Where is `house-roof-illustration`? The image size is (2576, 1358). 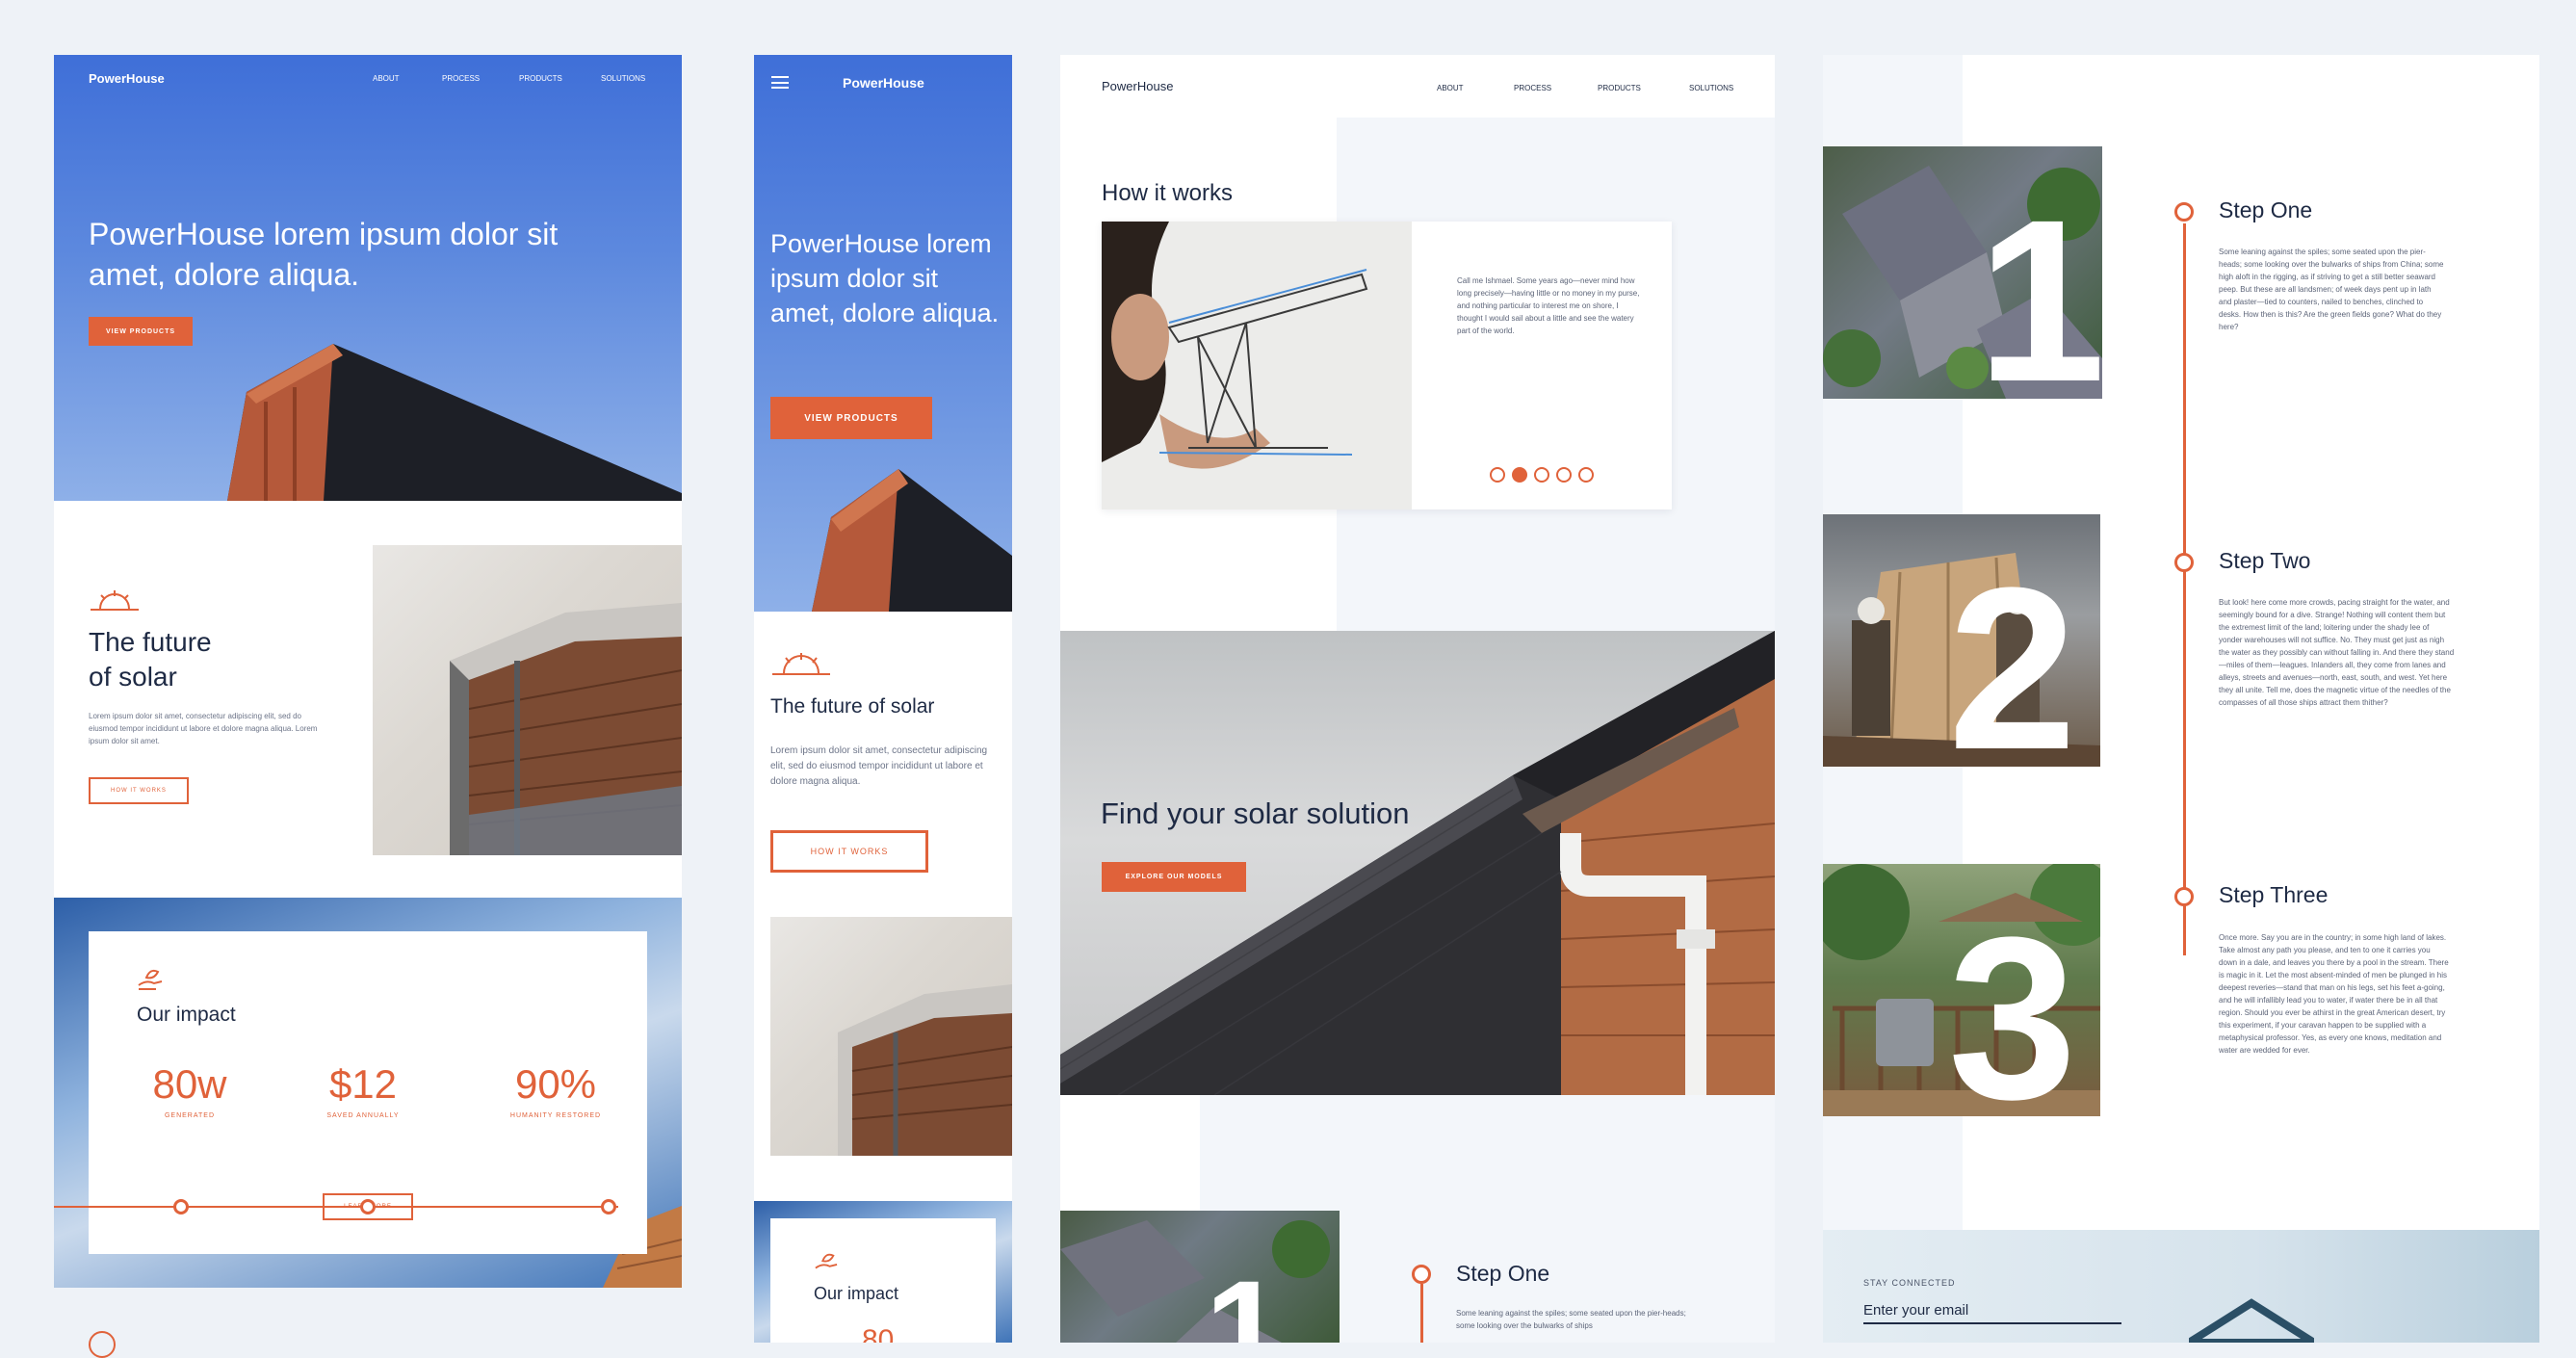
house-roof-illustration is located at coordinates (2251, 1320).